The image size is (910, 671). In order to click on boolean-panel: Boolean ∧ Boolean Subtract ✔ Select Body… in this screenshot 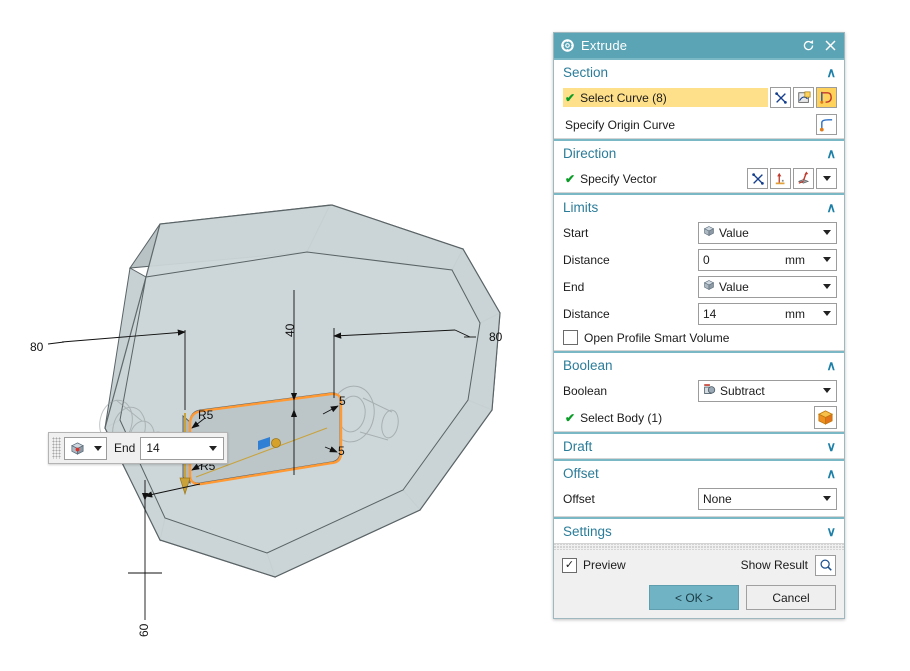, I will do `click(699, 391)`.